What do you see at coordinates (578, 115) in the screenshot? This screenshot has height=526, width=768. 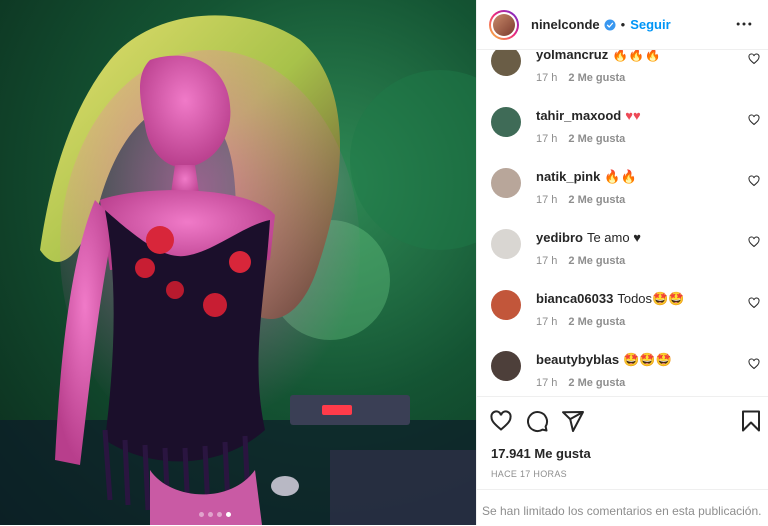 I see `comment-username: tahir_maxood` at bounding box center [578, 115].